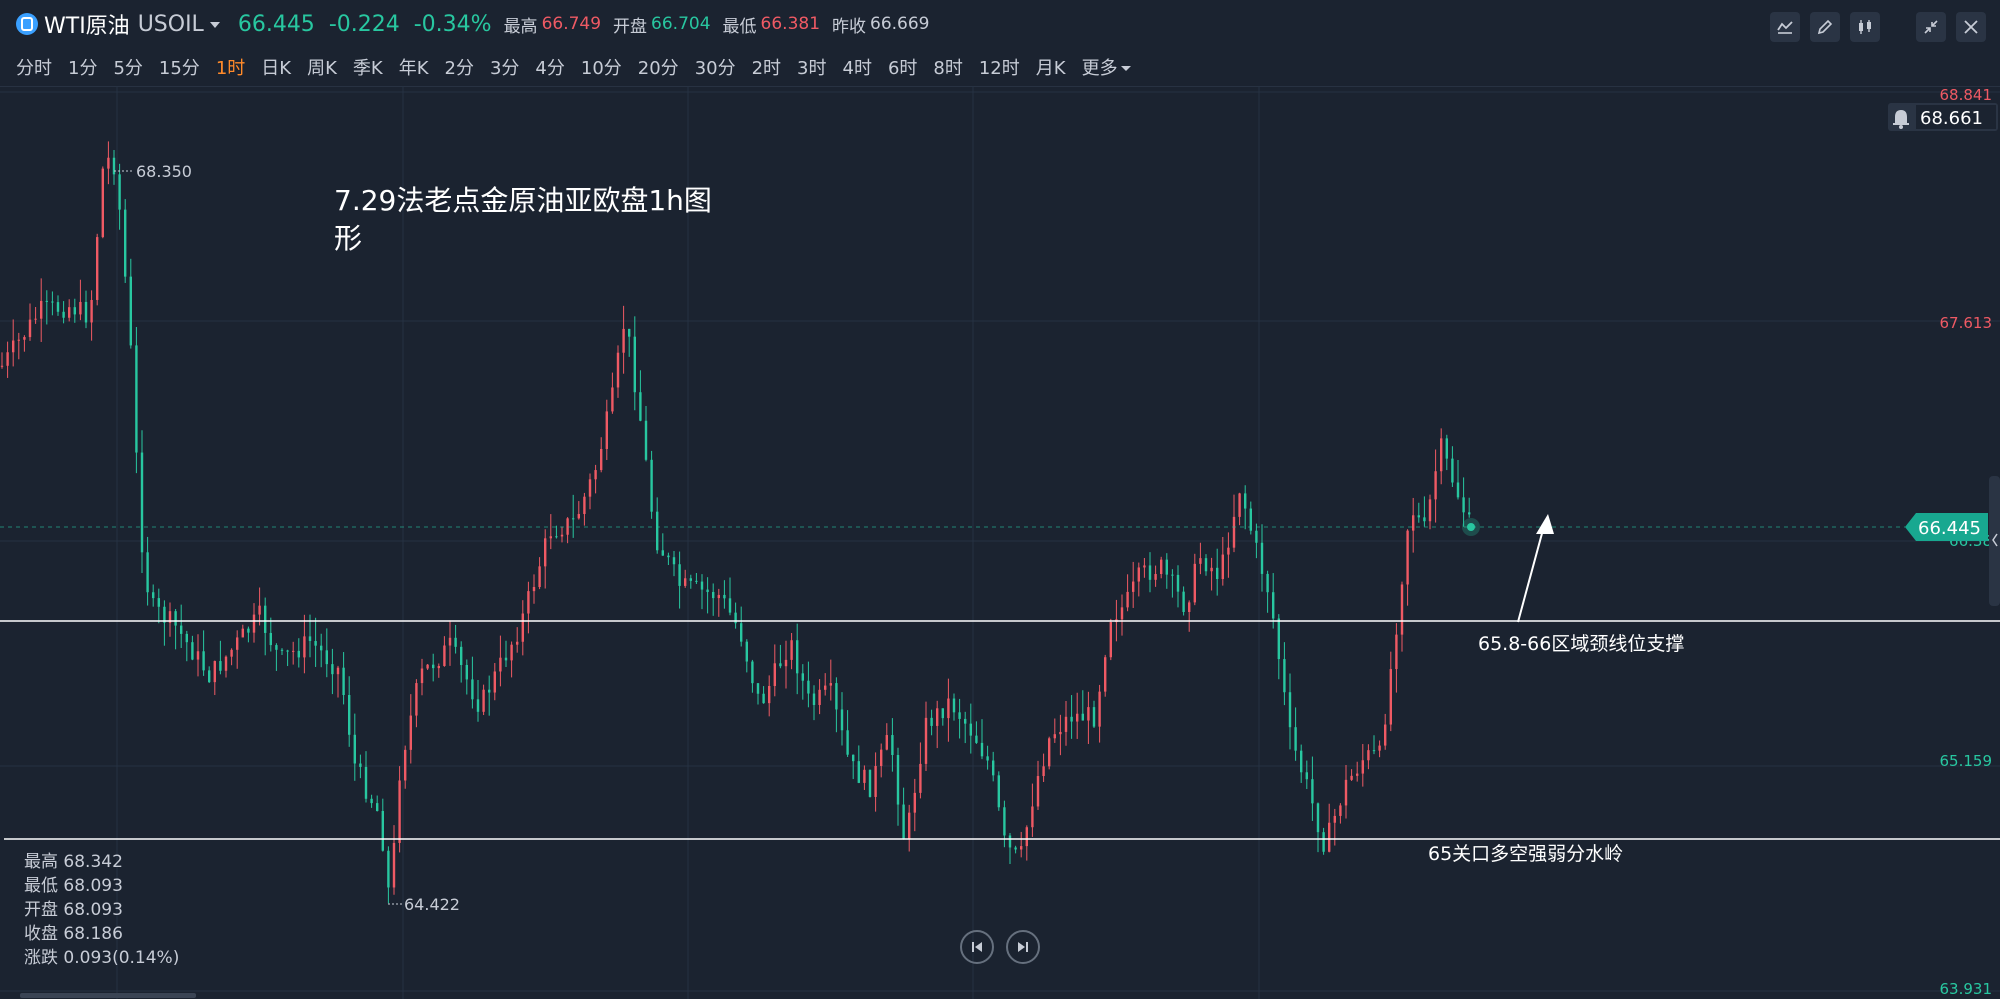 Image resolution: width=2000 pixels, height=999 pixels. I want to click on collapse-button, so click(1931, 27).